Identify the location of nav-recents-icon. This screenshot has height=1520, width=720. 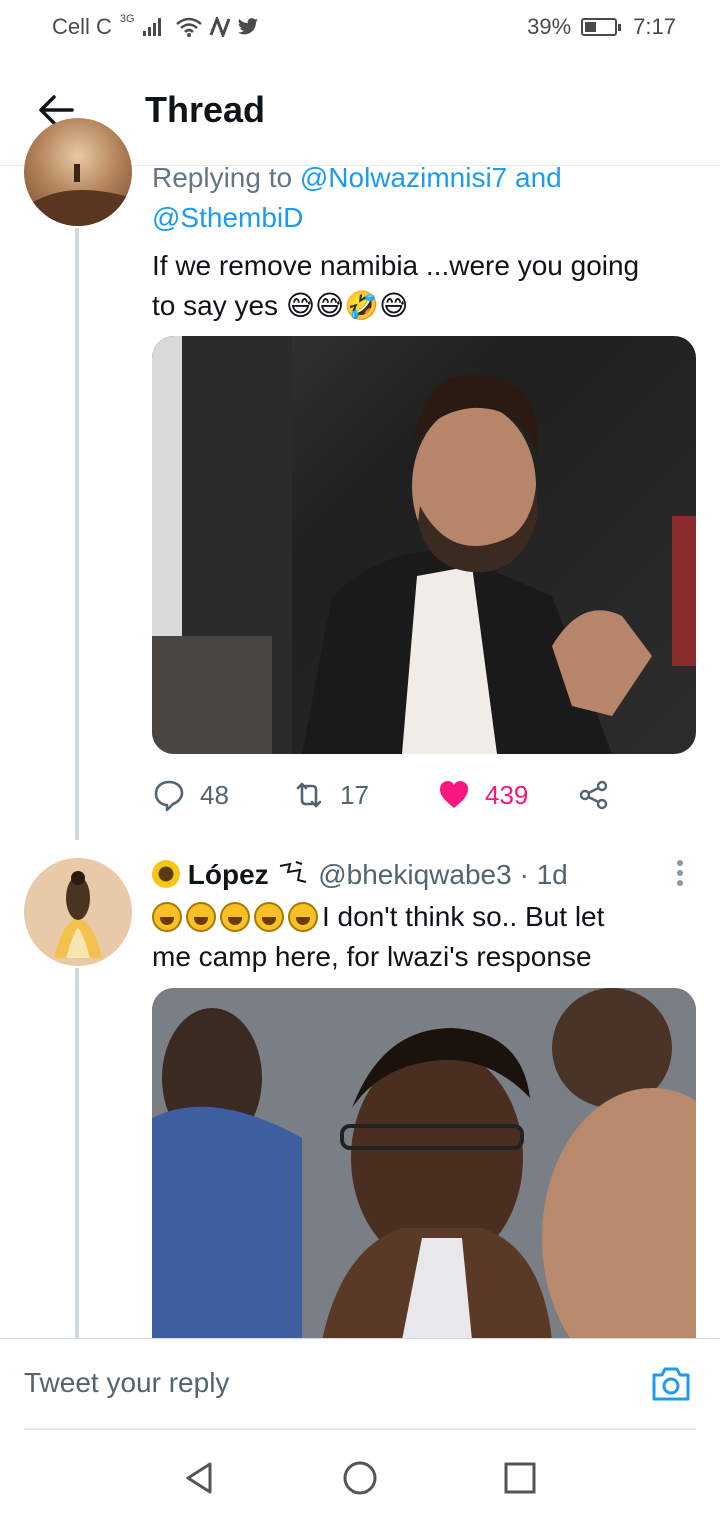
(520, 1478).